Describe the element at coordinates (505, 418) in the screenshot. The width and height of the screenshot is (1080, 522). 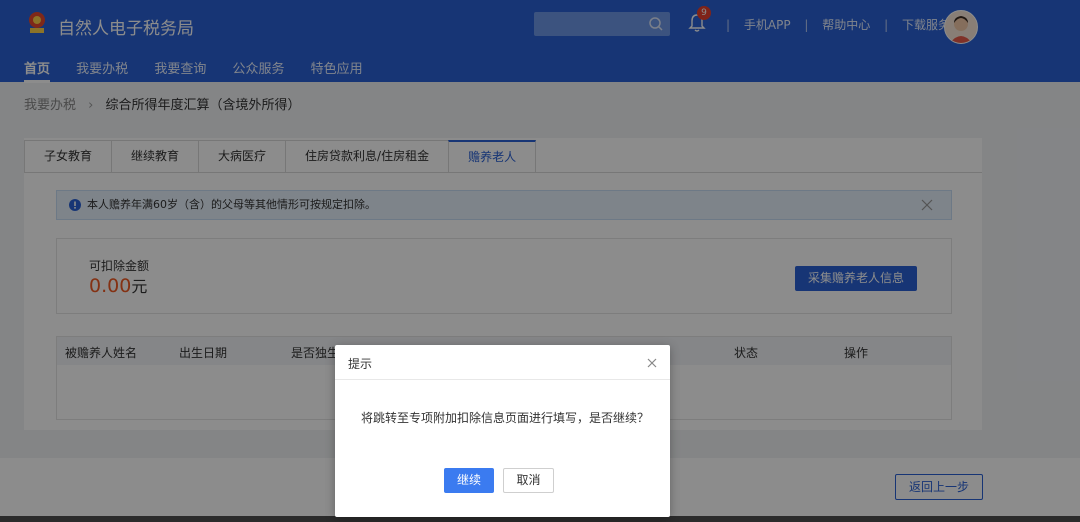
I see `dialog-message: 将跳转至专项附加扣除信息页面进行填写，是否继续？` at that location.